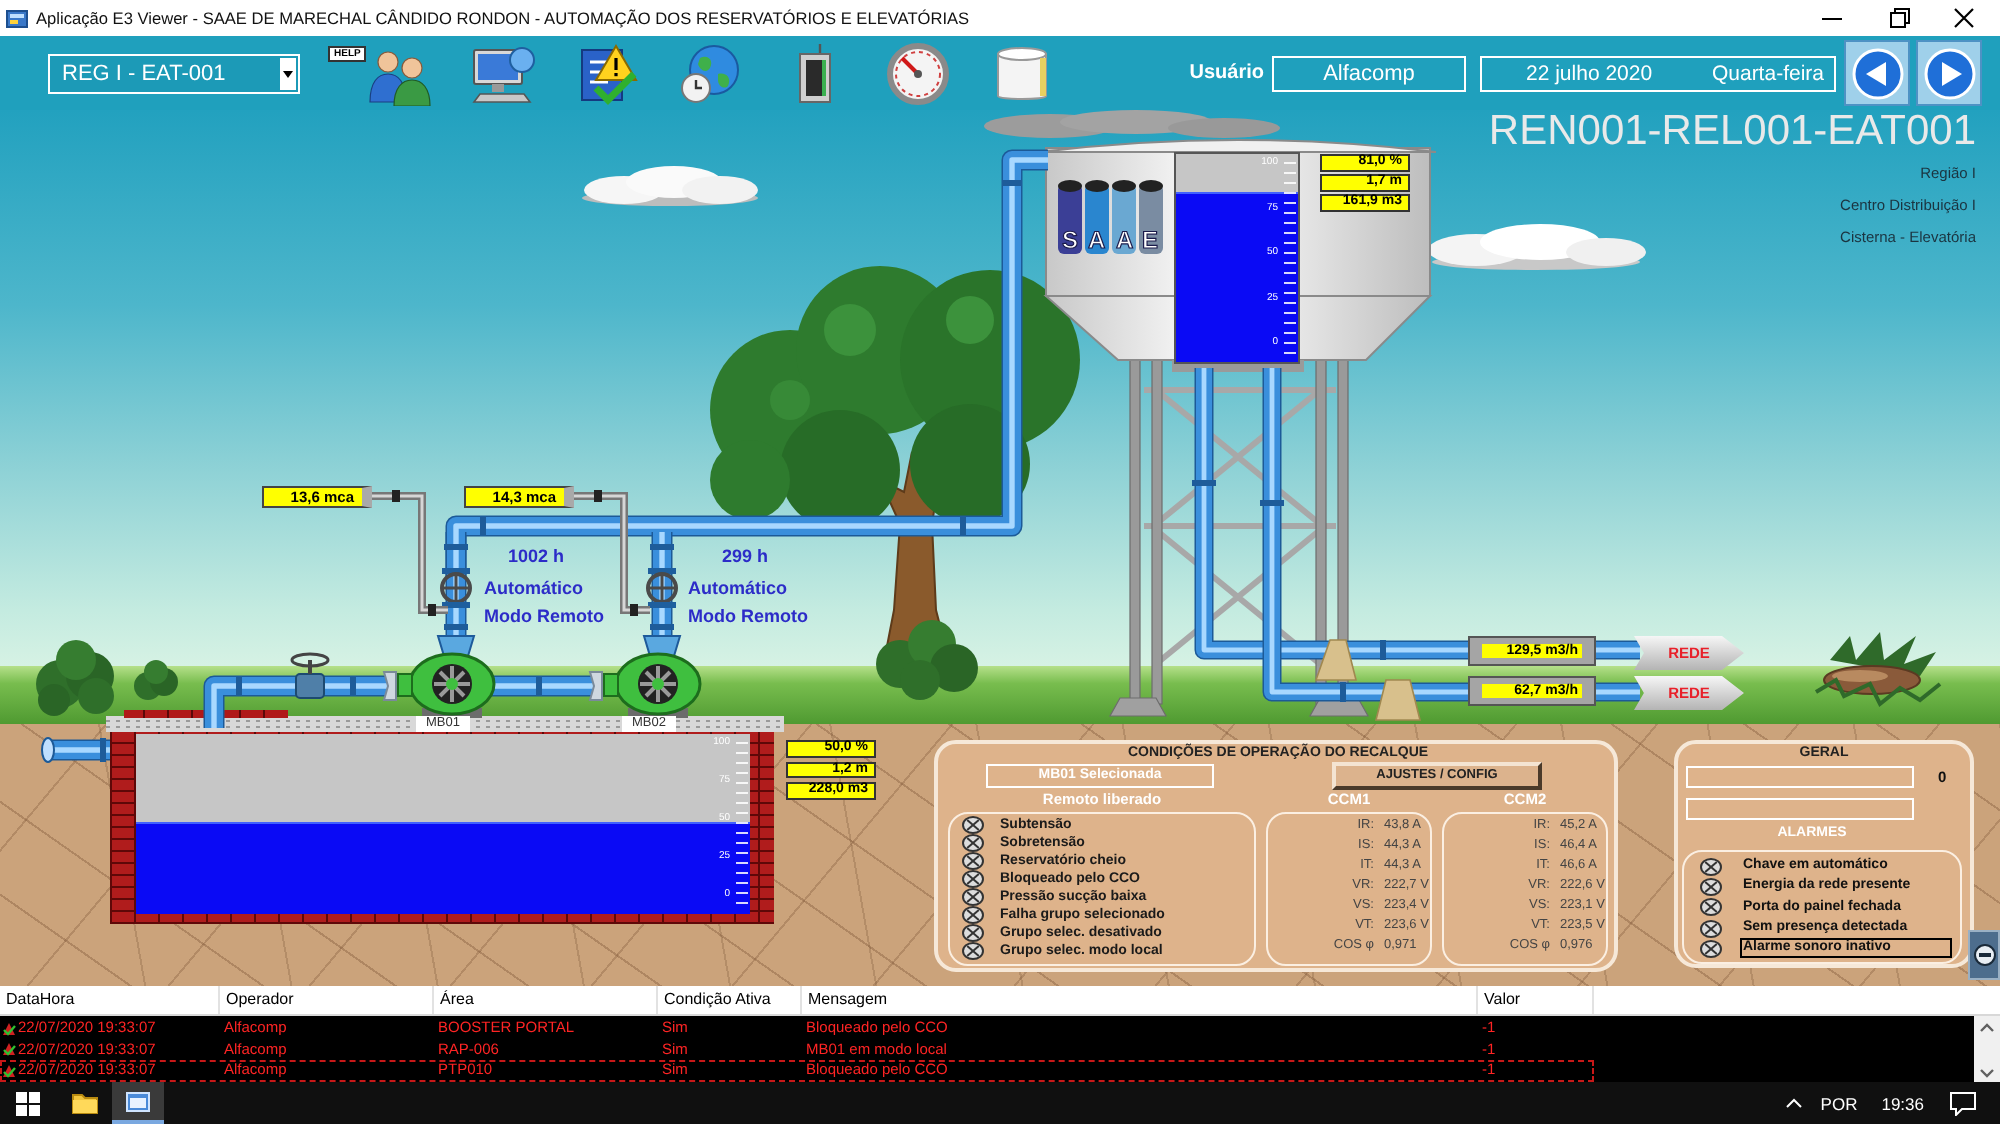  What do you see at coordinates (1839, 1103) in the screenshot?
I see `language-indicator: POR` at bounding box center [1839, 1103].